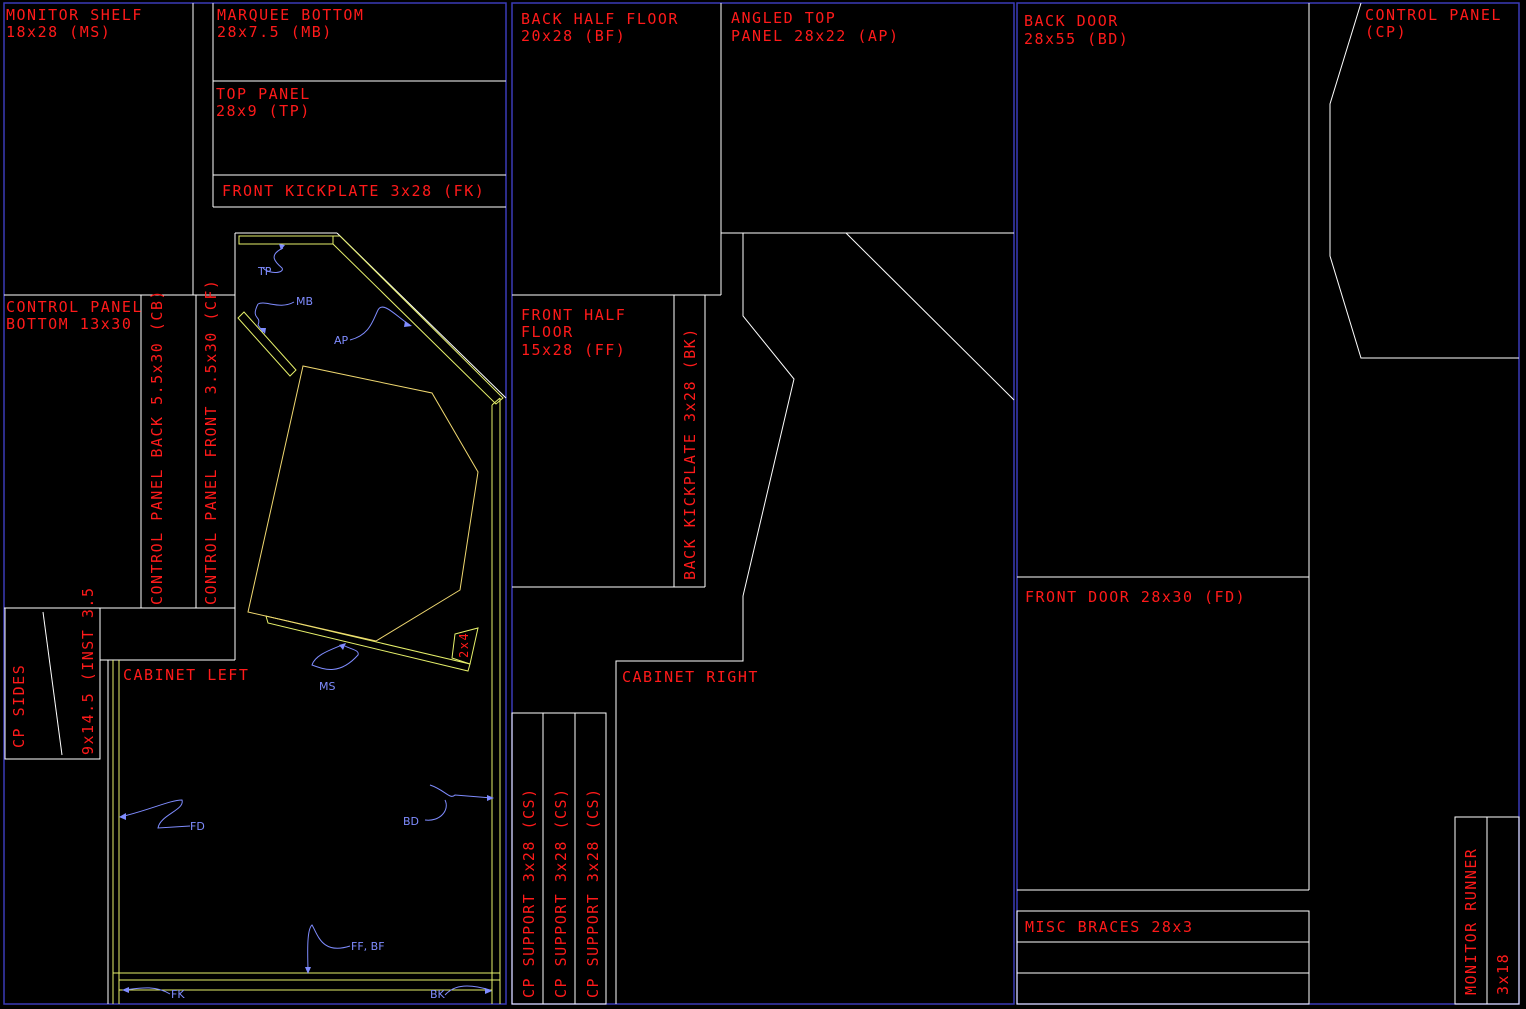 This screenshot has height=1009, width=1526. I want to click on back-half-floor-label: BACK HALF FLOOR, so click(600, 19).